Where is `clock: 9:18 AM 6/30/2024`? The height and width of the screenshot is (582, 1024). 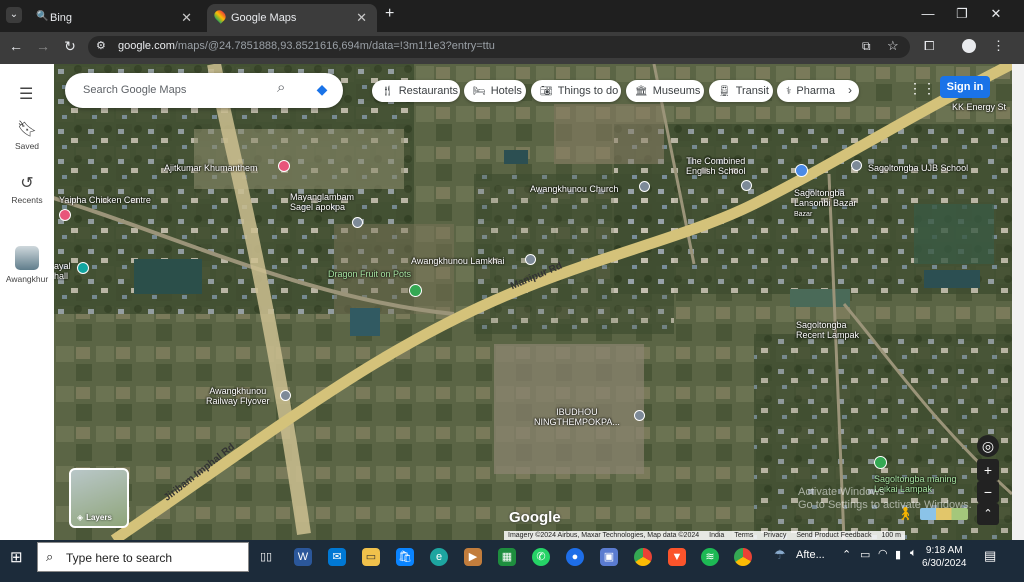 clock: 9:18 AM 6/30/2024 is located at coordinates (944, 557).